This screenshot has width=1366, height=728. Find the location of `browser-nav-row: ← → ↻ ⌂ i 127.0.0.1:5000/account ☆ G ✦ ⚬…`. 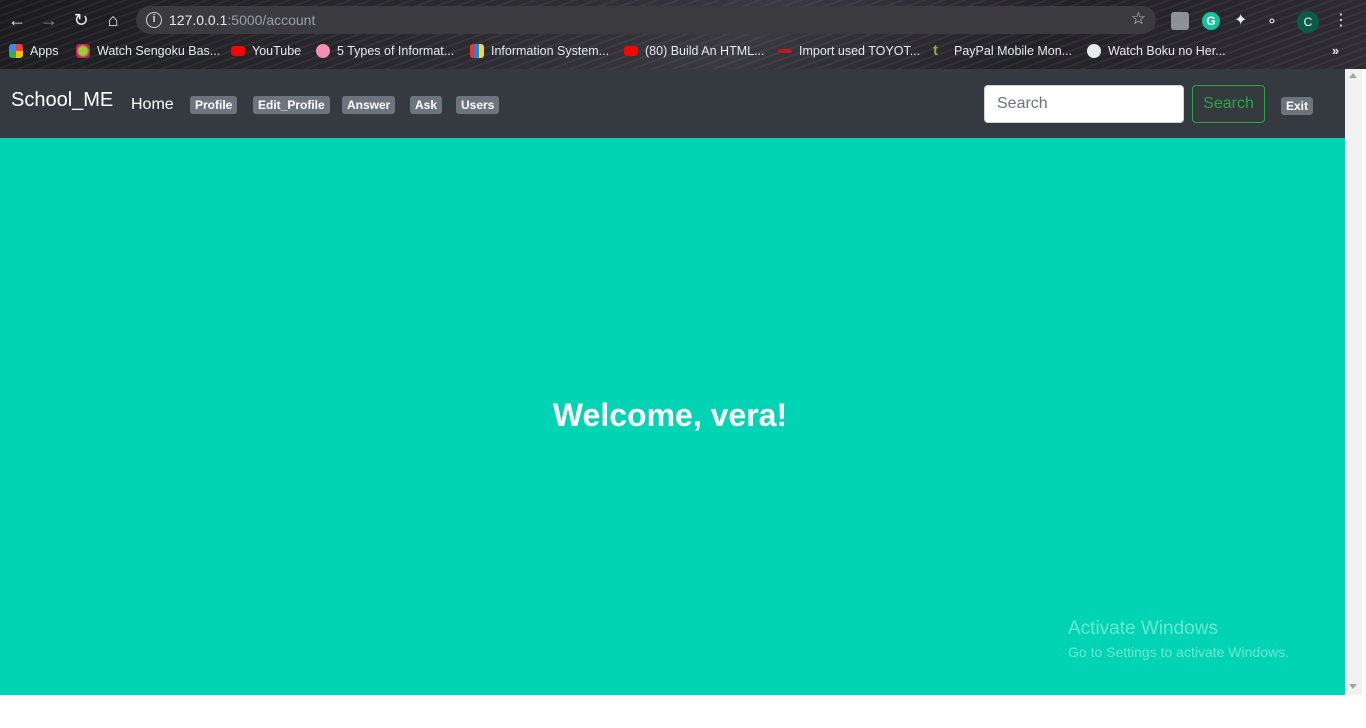

browser-nav-row: ← → ↻ ⌂ i 127.0.0.1:5000/account ☆ G ✦ ⚬… is located at coordinates (683, 20).